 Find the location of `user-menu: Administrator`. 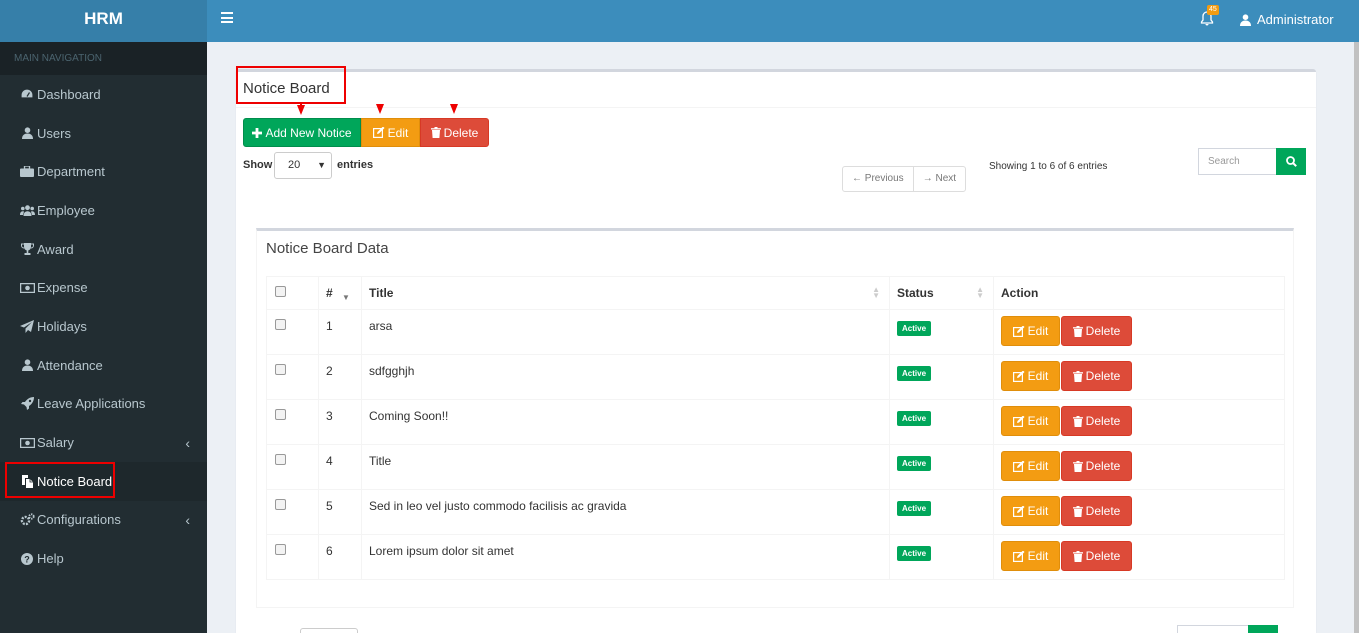

user-menu: Administrator is located at coordinates (1287, 19).